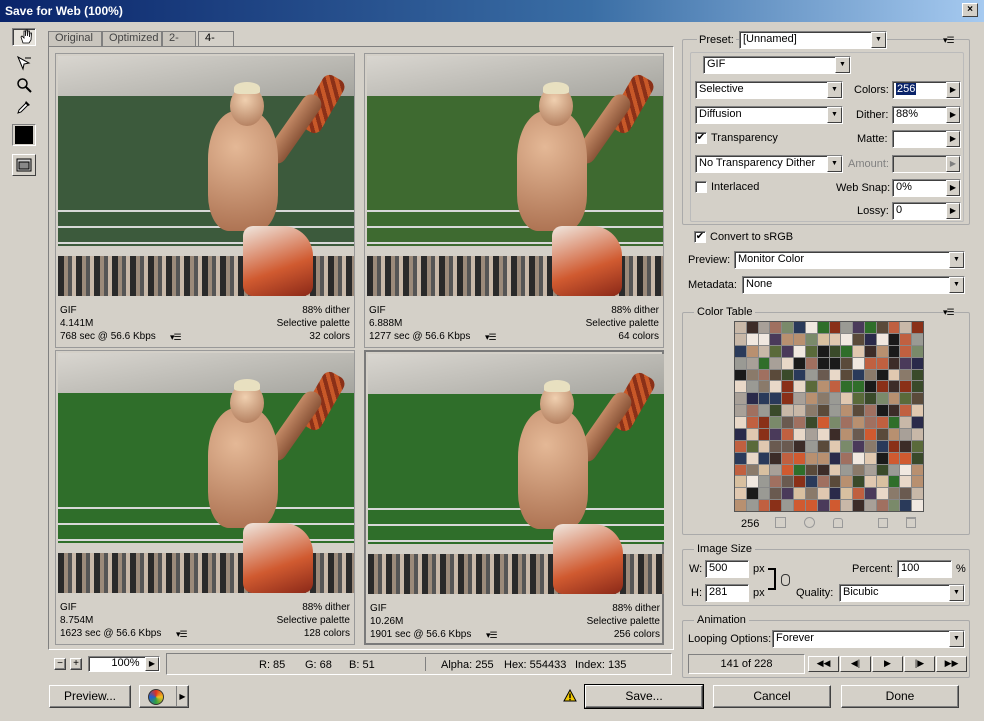 The image size is (984, 721). What do you see at coordinates (868, 639) in the screenshot?
I see `looping-options-select: Forever ▼` at bounding box center [868, 639].